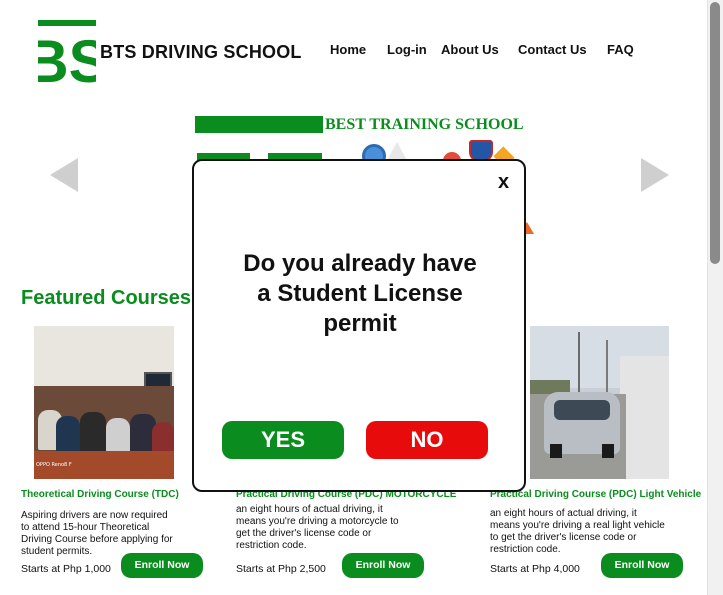 The image size is (723, 595). I want to click on logo-icon: BS, so click(67, 52).